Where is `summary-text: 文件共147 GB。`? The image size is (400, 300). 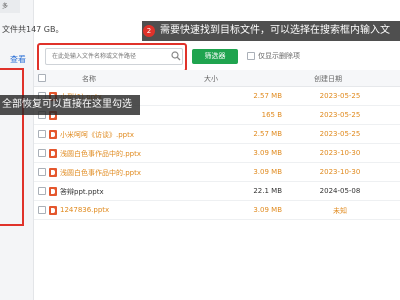 summary-text: 文件共147 GB。 is located at coordinates (33, 29).